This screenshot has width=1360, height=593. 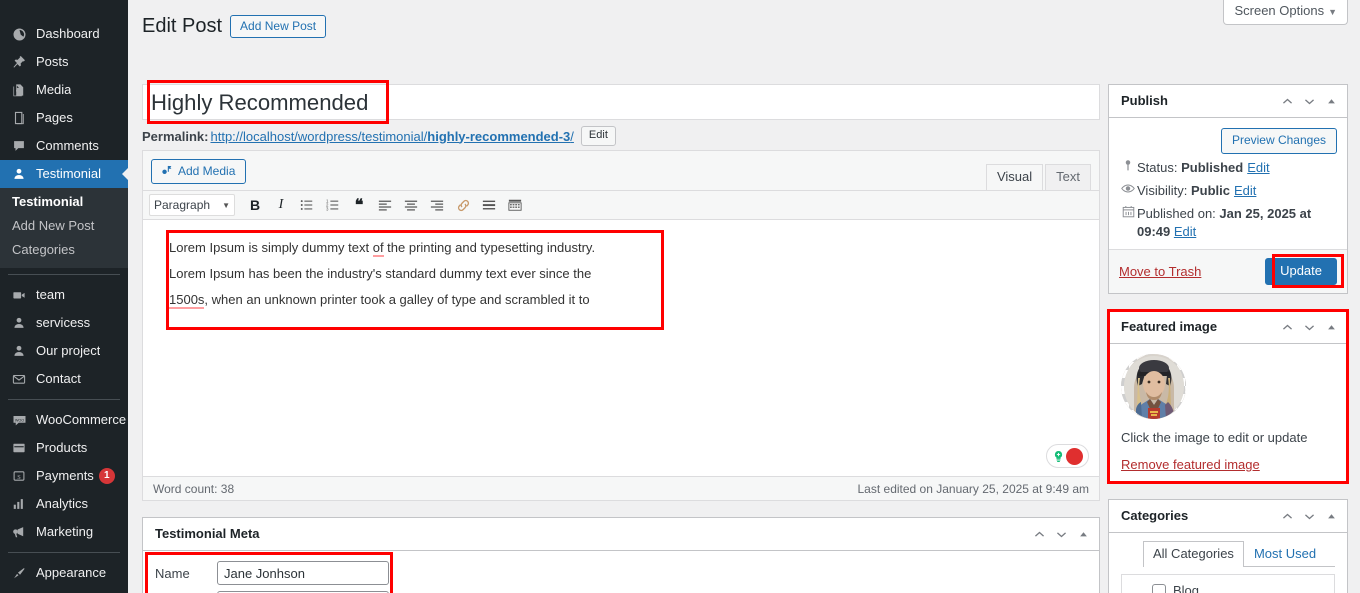 I want to click on sidebar-item-woocommerce: WOO WooCommerce, so click(x=64, y=420).